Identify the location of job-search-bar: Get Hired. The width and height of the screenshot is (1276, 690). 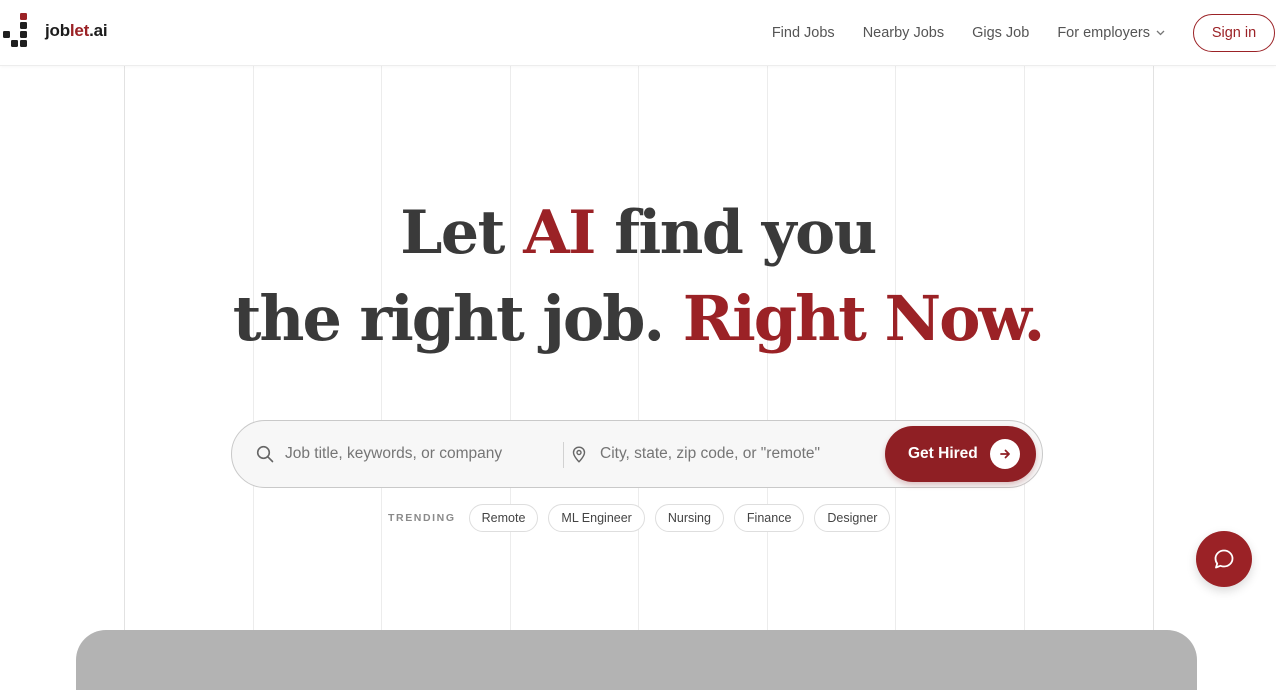
(637, 454).